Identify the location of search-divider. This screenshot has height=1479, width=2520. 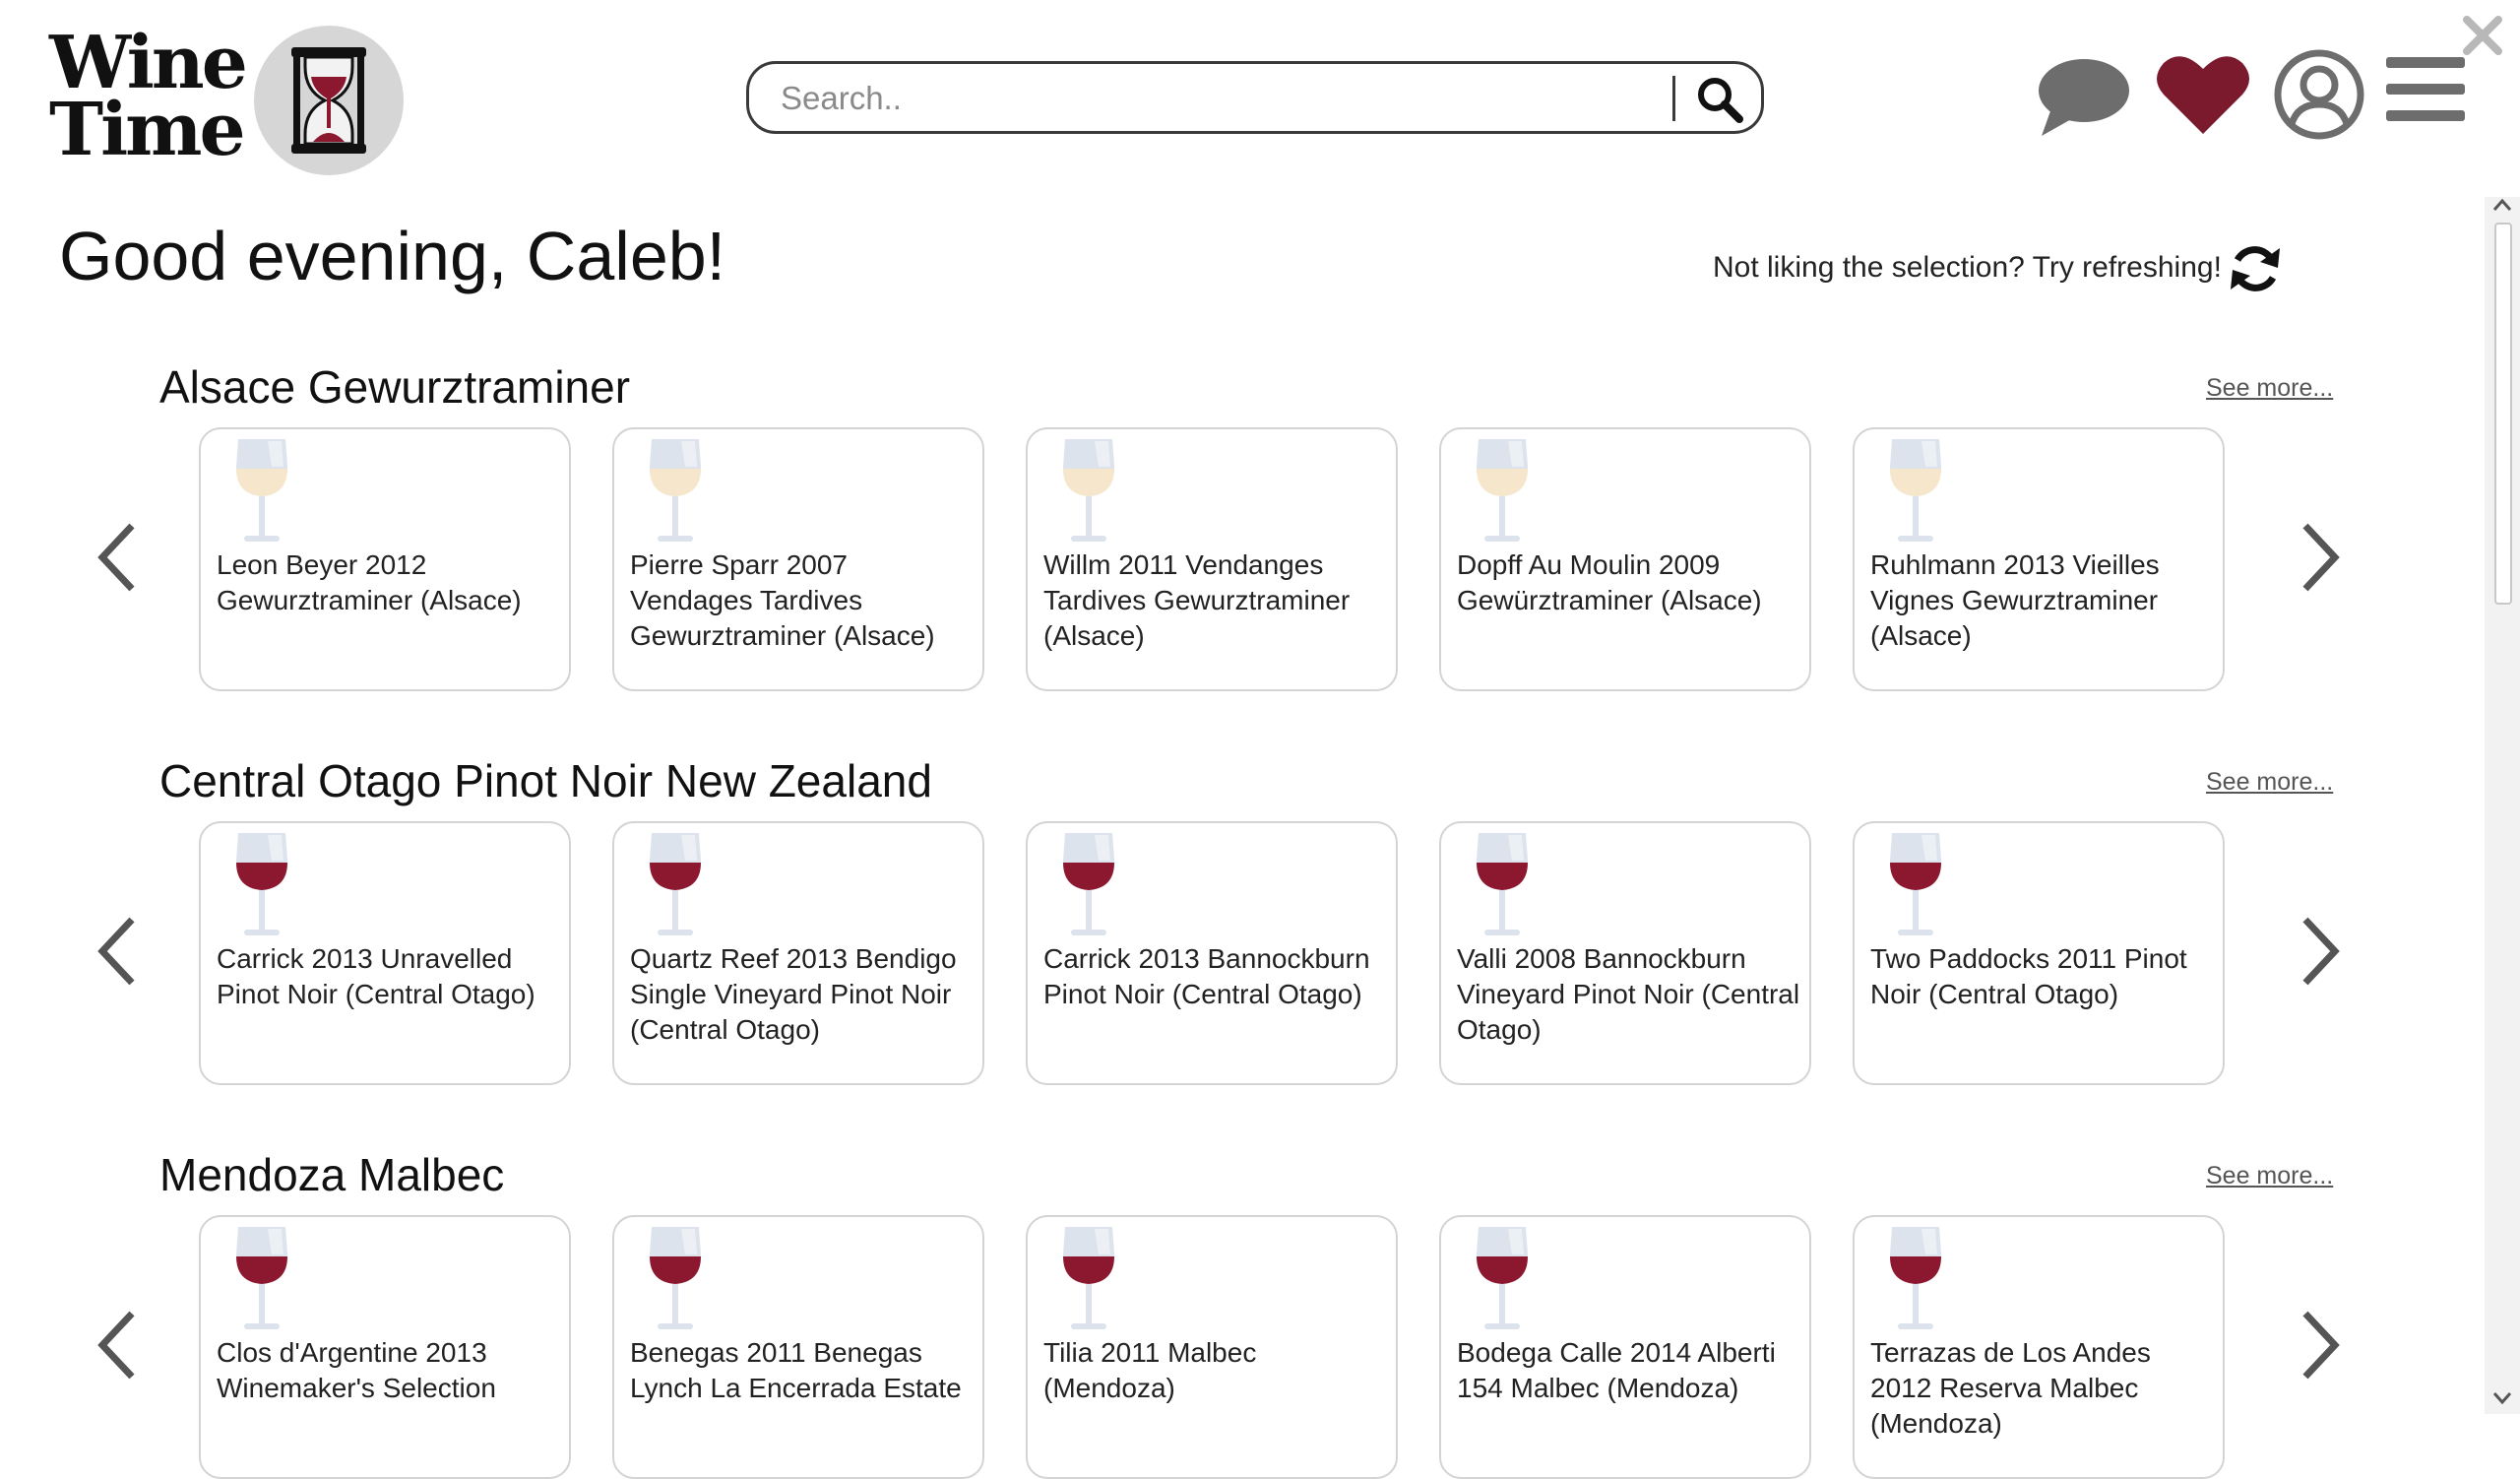
(1673, 99).